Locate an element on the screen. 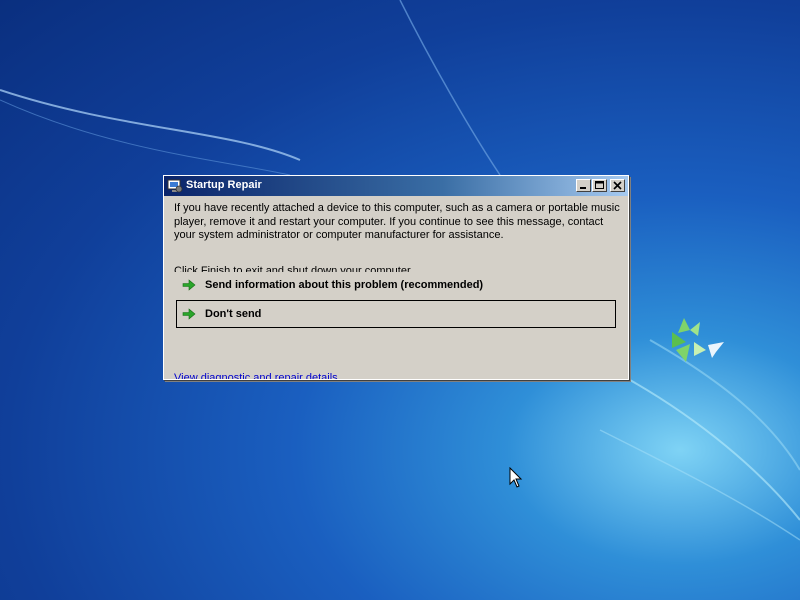 The height and width of the screenshot is (600, 800). maximize-button is located at coordinates (599, 185).